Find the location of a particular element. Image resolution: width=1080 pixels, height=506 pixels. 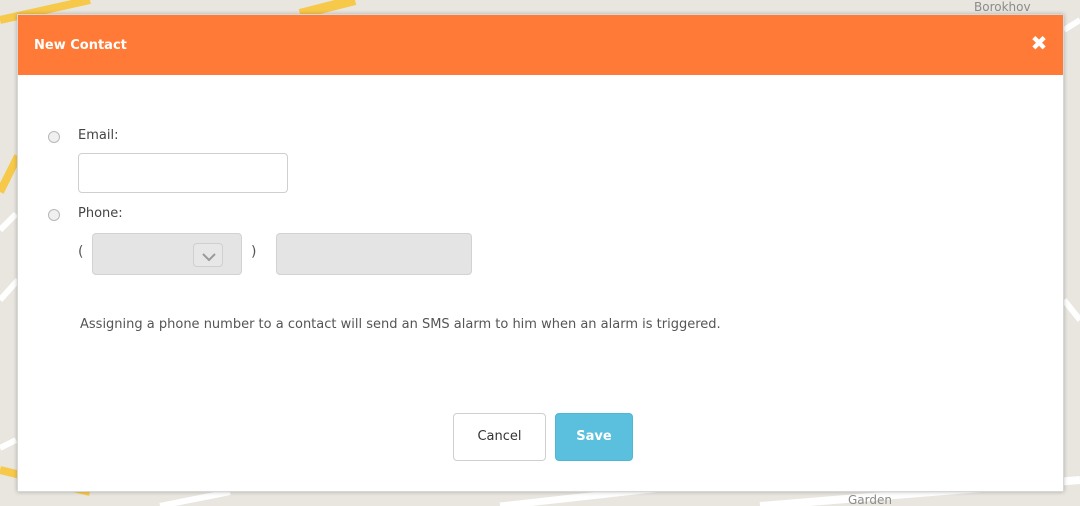

close-icon: ✖ is located at coordinates (1039, 43).